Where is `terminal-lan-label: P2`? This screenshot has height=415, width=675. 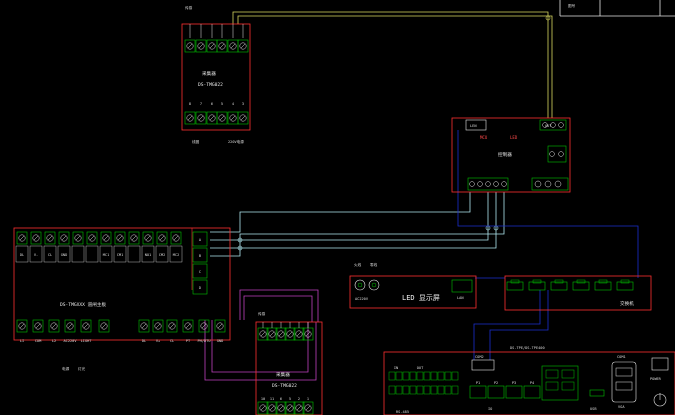
terminal-lan-label: P2 is located at coordinates (496, 383).